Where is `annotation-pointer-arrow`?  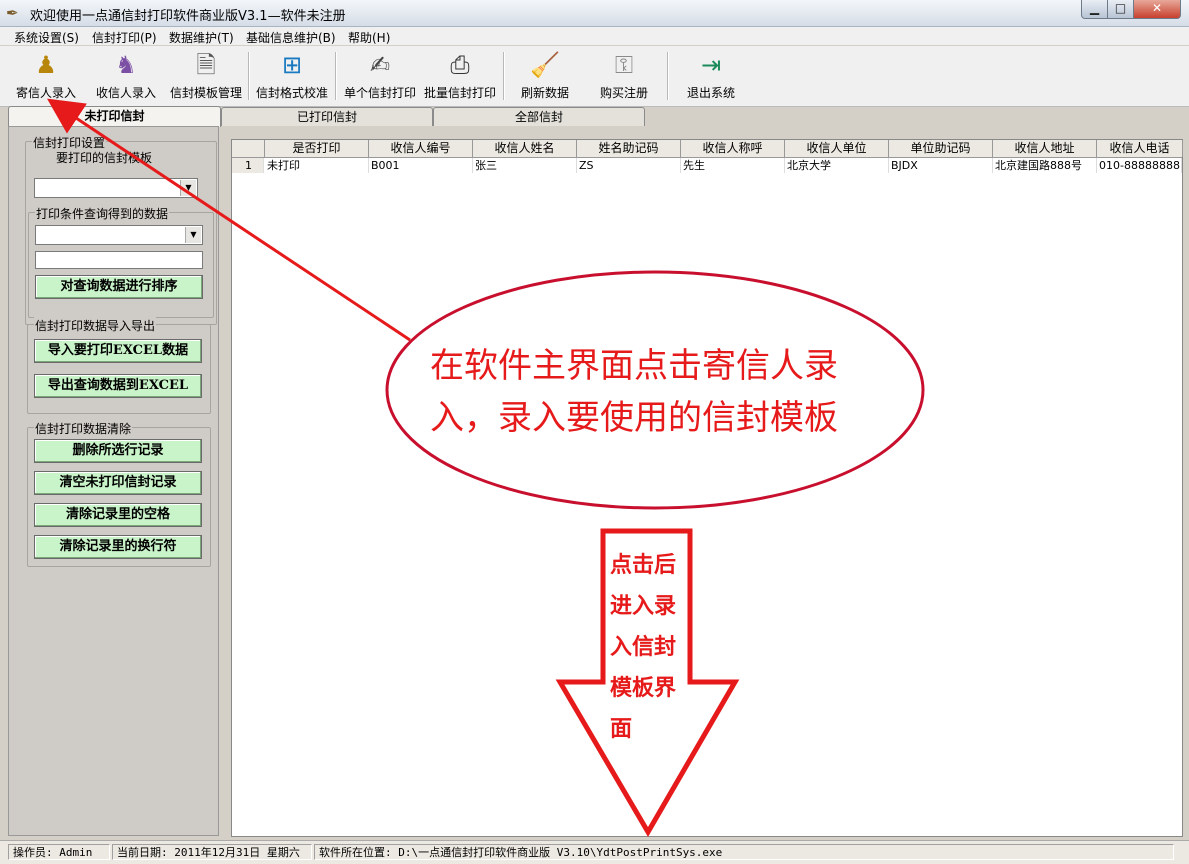
annotation-pointer-arrow is located at coordinates (229, 220).